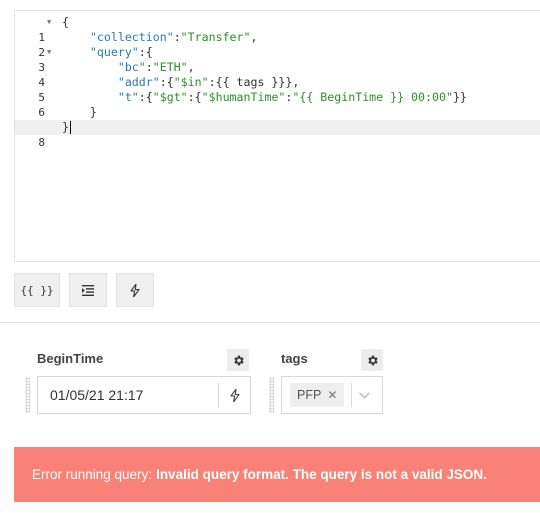 This screenshot has height=513, width=540. Describe the element at coordinates (277, 59) in the screenshot. I see `code-line: 3 ▼ "query":{` at that location.